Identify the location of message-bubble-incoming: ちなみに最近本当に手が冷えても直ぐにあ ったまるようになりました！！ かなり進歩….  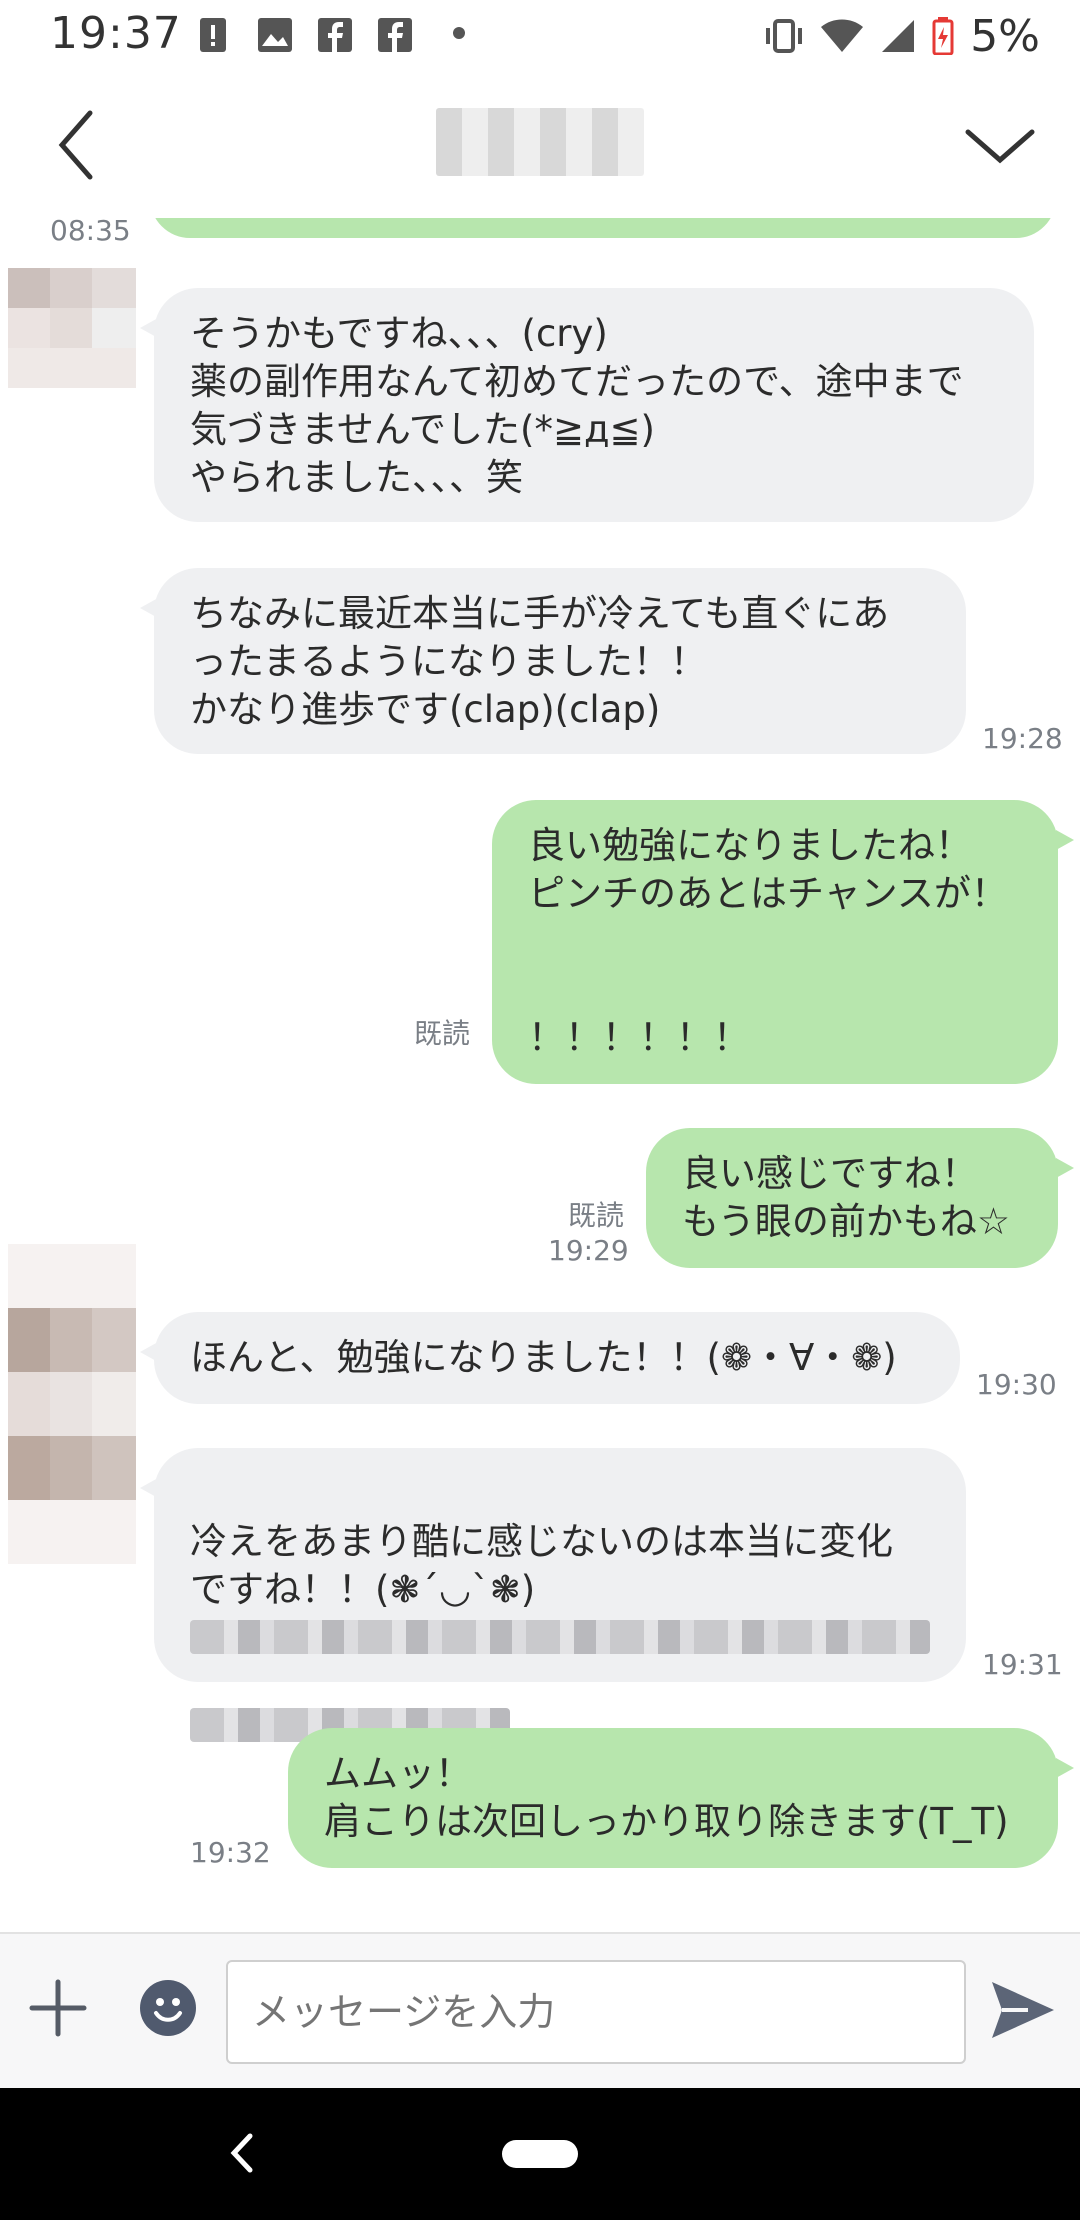
(553, 661).